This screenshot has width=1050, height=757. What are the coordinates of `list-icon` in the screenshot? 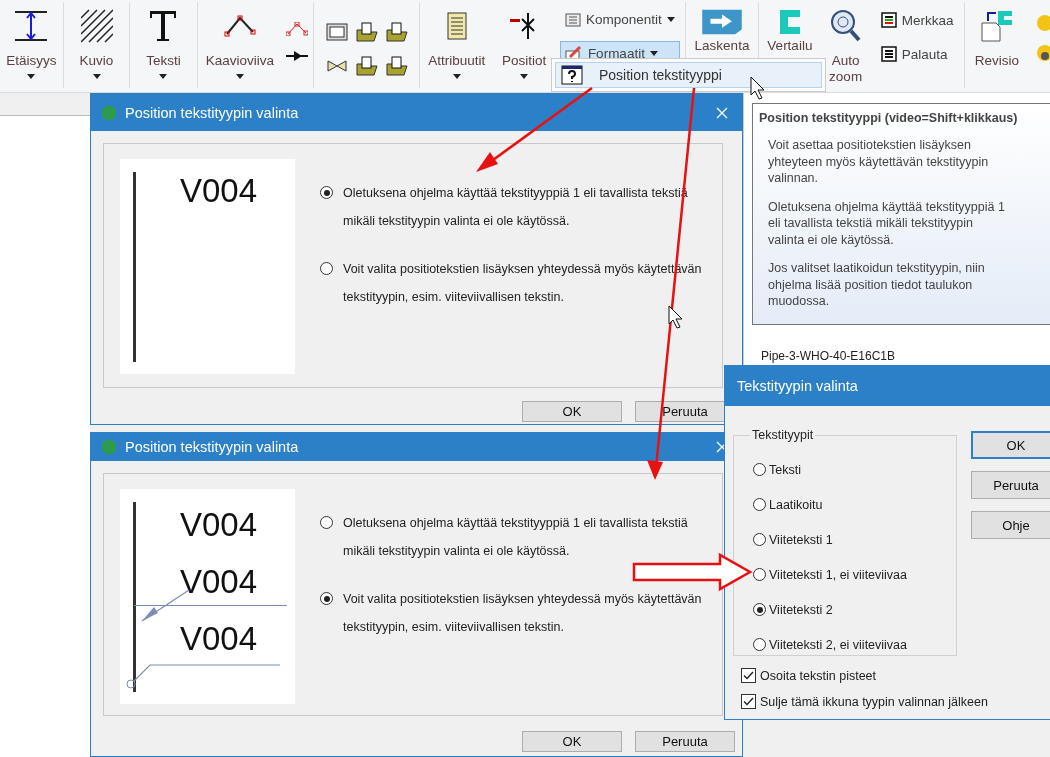 It's located at (572, 19).